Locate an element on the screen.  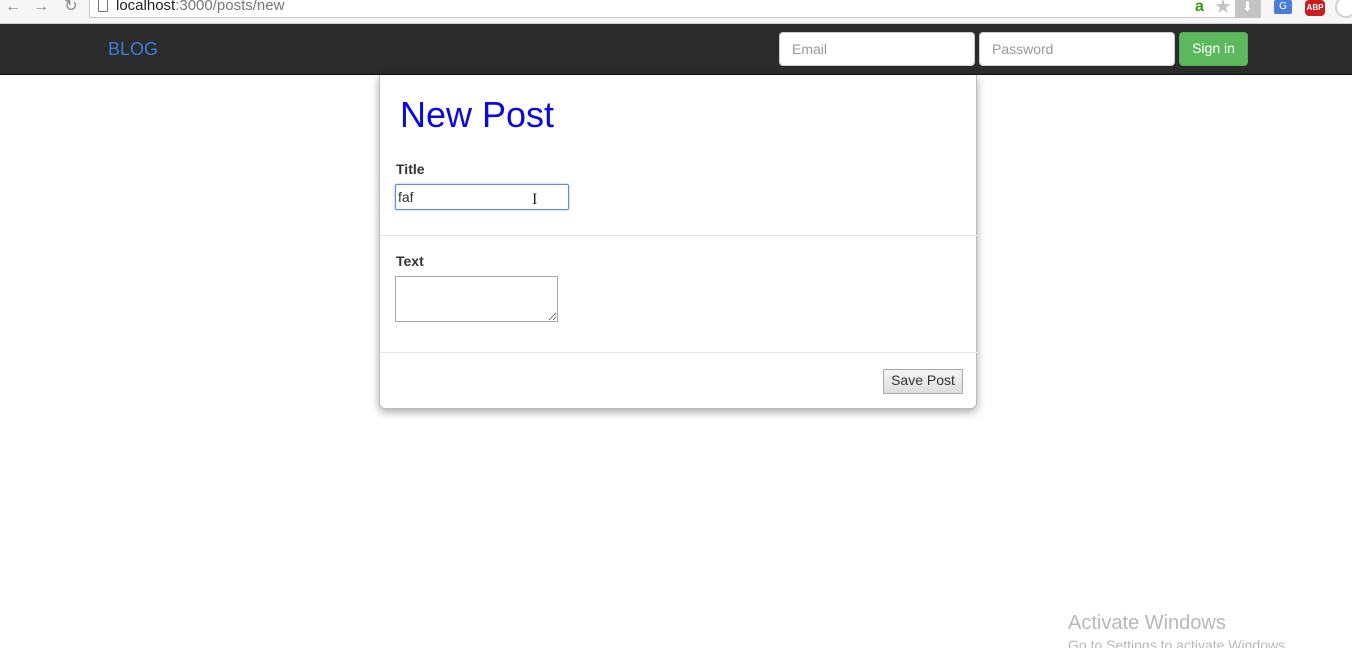
password-field is located at coordinates (1077, 49).